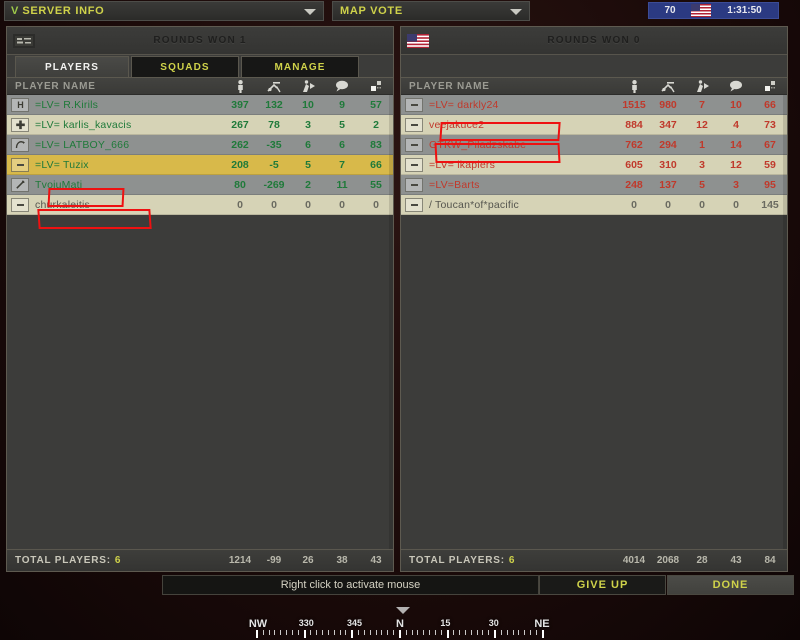 The width and height of the screenshot is (800, 640). Describe the element at coordinates (59, 184) in the screenshot. I see `player-name: TvojuMatj` at that location.